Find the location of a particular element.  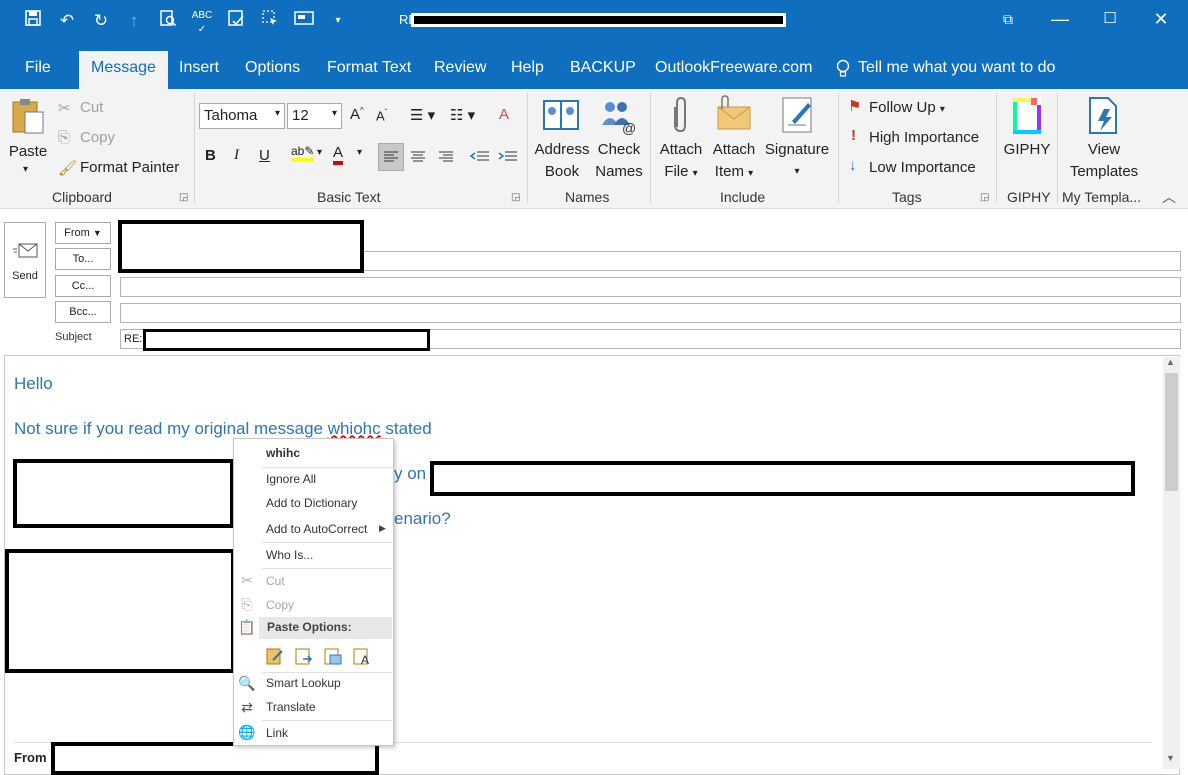

tab-format-text: Format Text is located at coordinates (369, 68).